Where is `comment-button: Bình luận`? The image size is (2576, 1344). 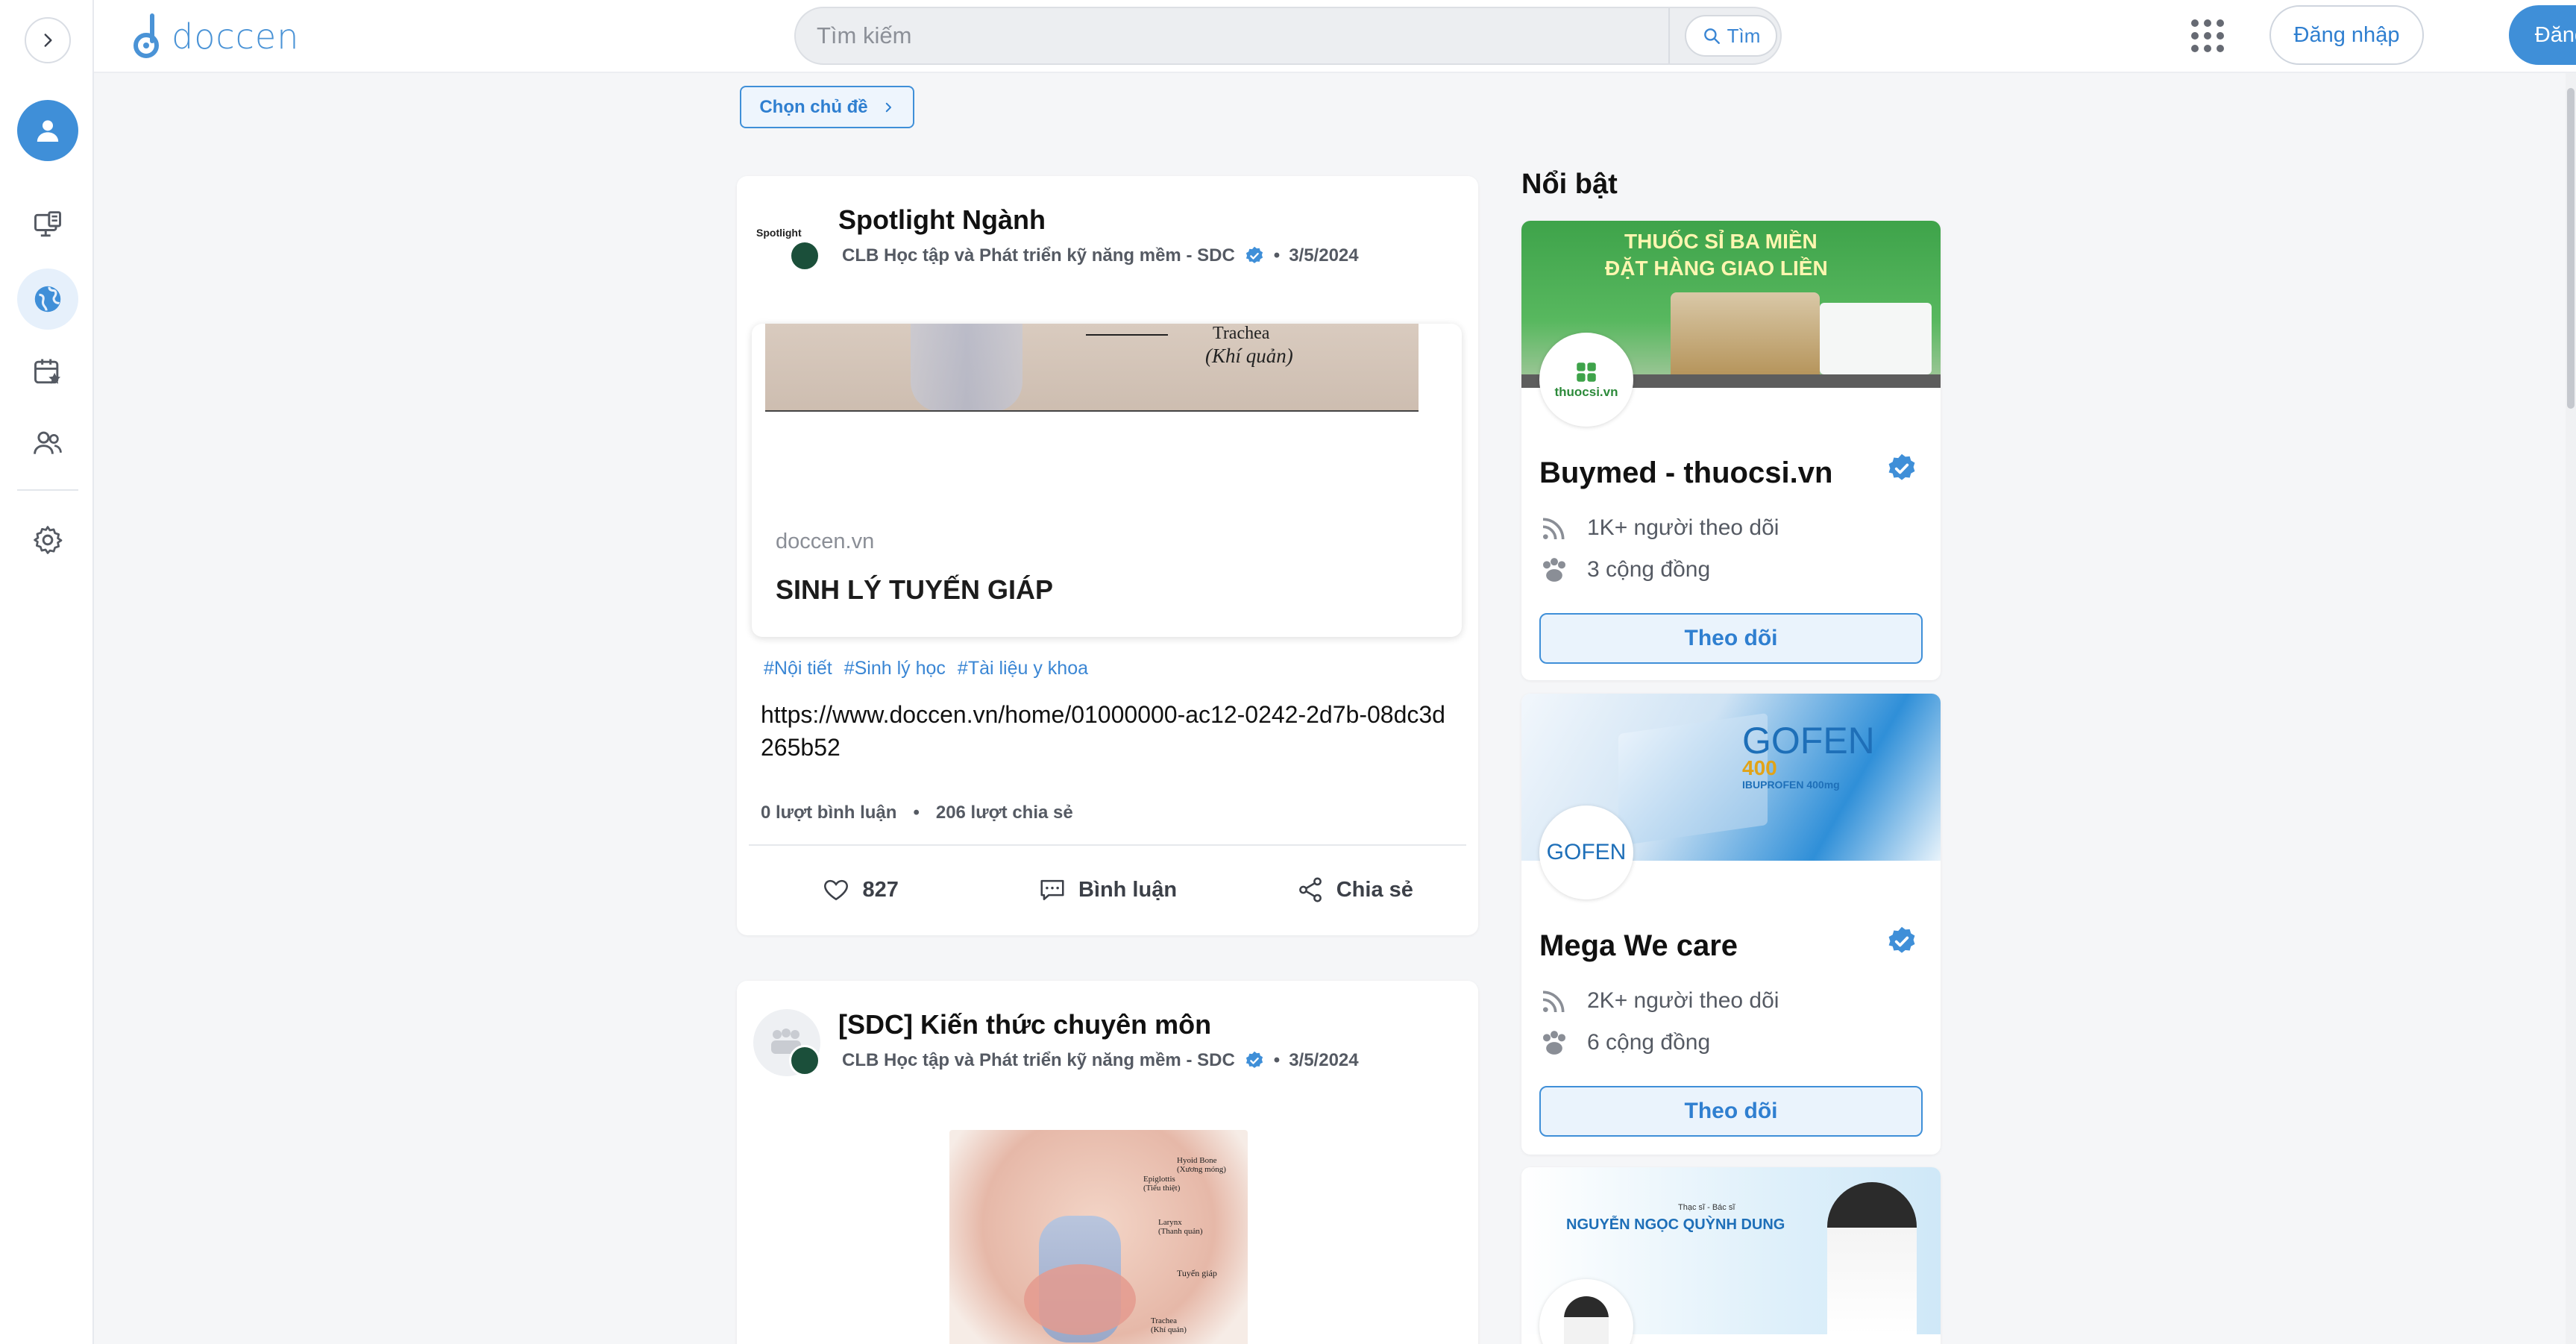 comment-button: Bình luận is located at coordinates (1108, 889).